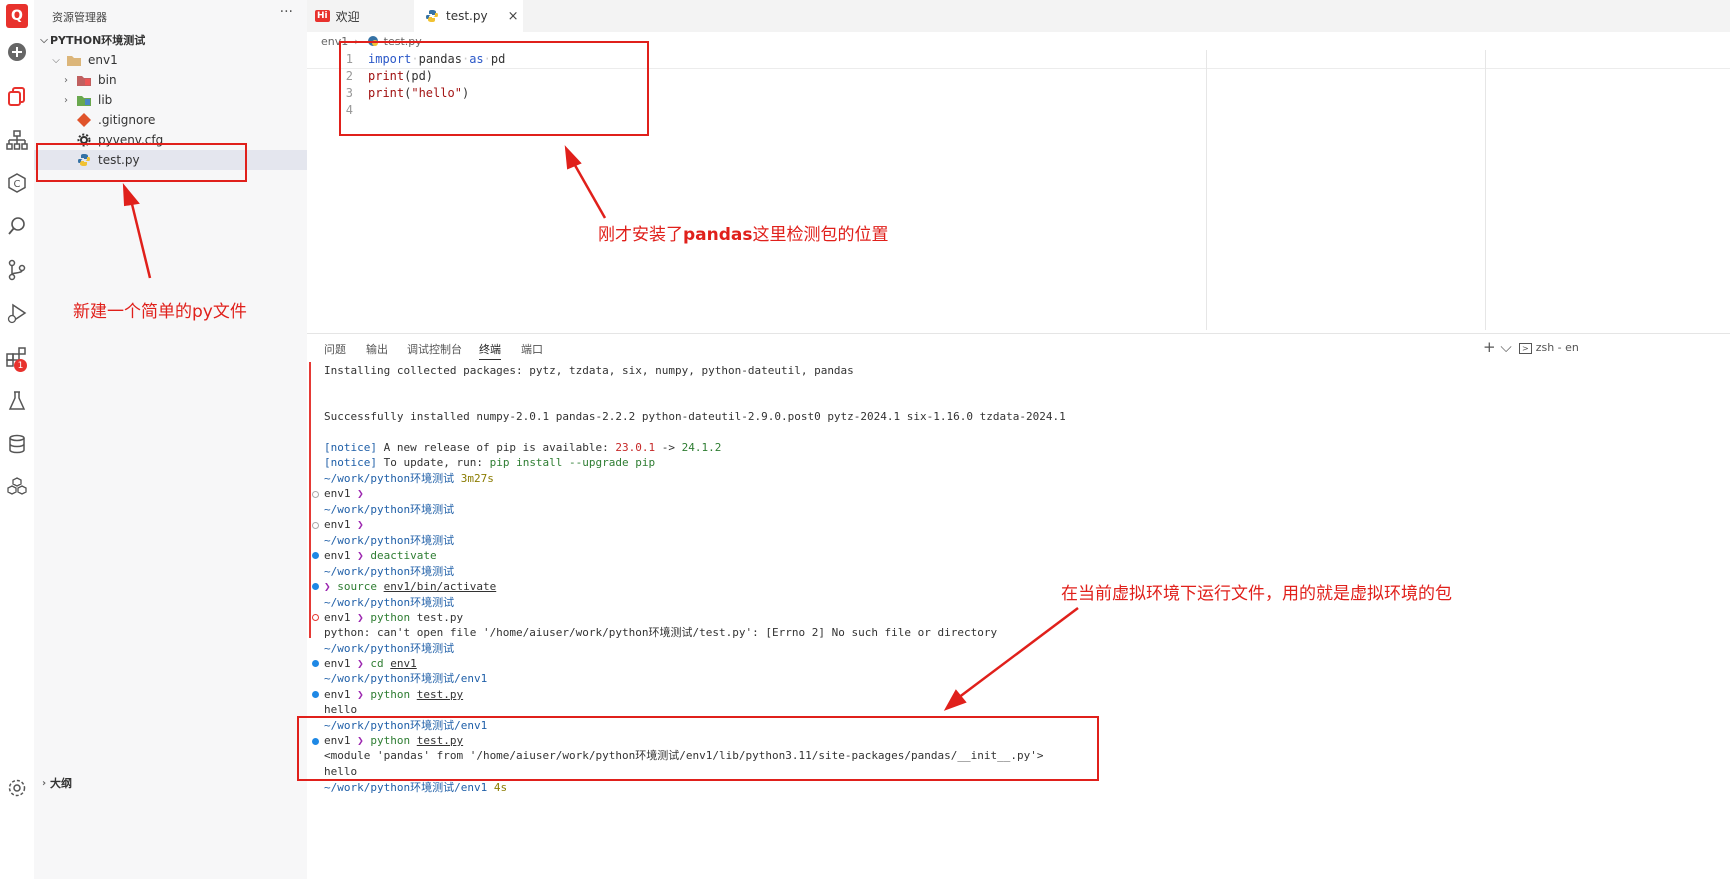 The width and height of the screenshot is (1730, 879). What do you see at coordinates (286, 12) in the screenshot?
I see `more-actions-button: ···` at bounding box center [286, 12].